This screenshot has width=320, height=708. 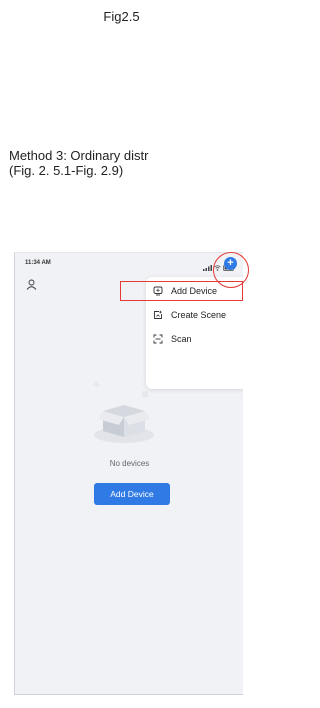 I want to click on scan-icon, so click(x=158, y=339).